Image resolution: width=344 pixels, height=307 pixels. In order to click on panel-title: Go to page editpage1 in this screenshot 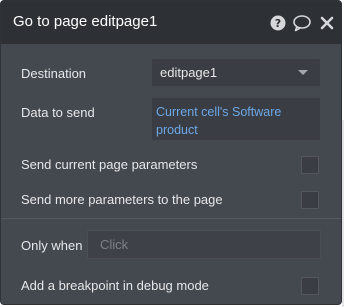, I will do `click(85, 21)`.